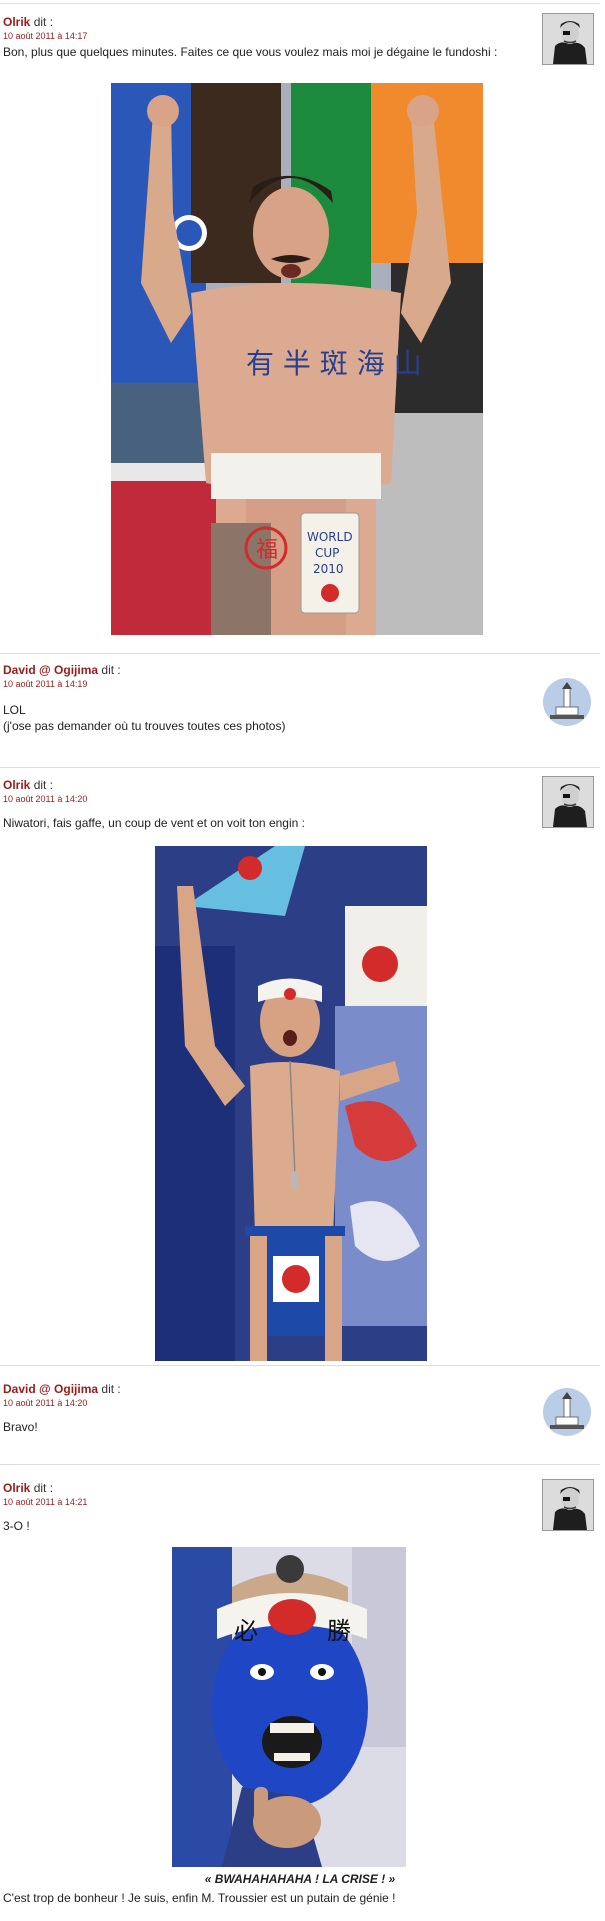  I want to click on comment-date-link: 10 août 2011 à 14:19, so click(45, 684).